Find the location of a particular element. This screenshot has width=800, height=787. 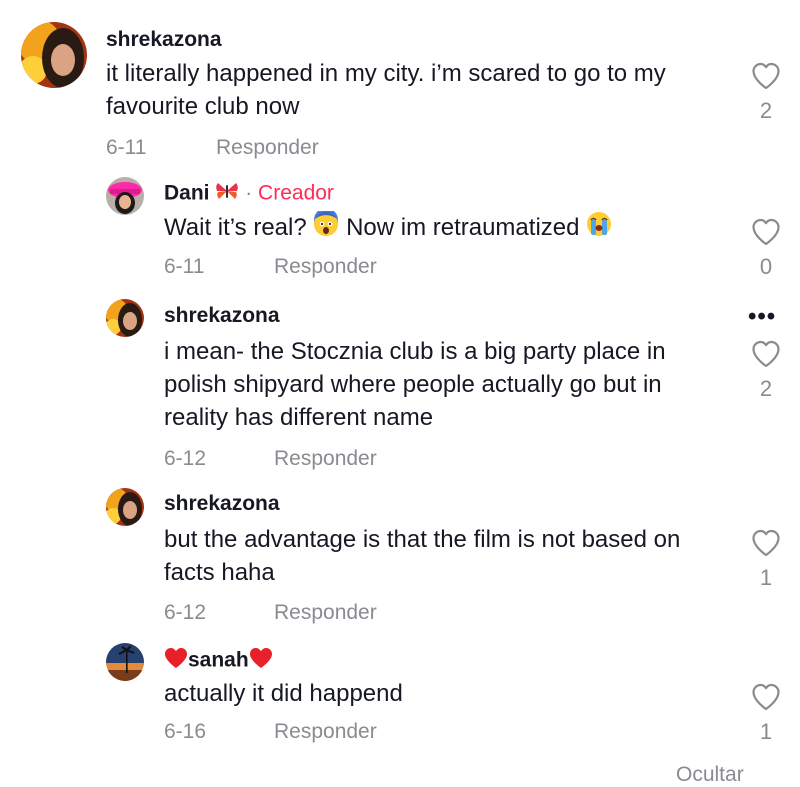

comment-text: actually it did happend is located at coordinates (283, 693).